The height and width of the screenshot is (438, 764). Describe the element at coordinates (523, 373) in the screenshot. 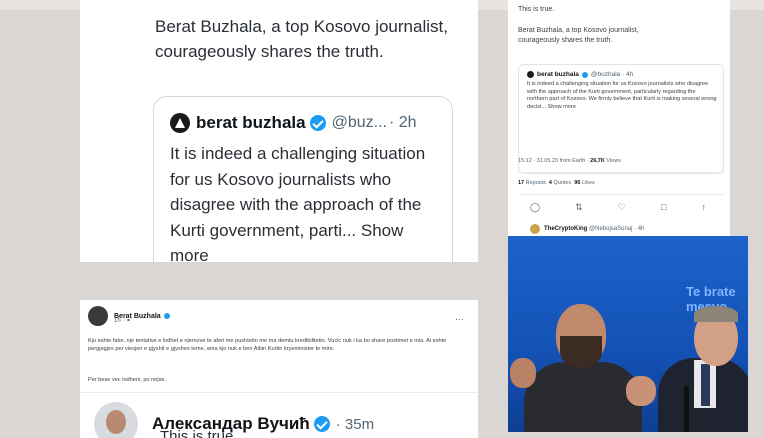

I see `person-left-hand` at that location.